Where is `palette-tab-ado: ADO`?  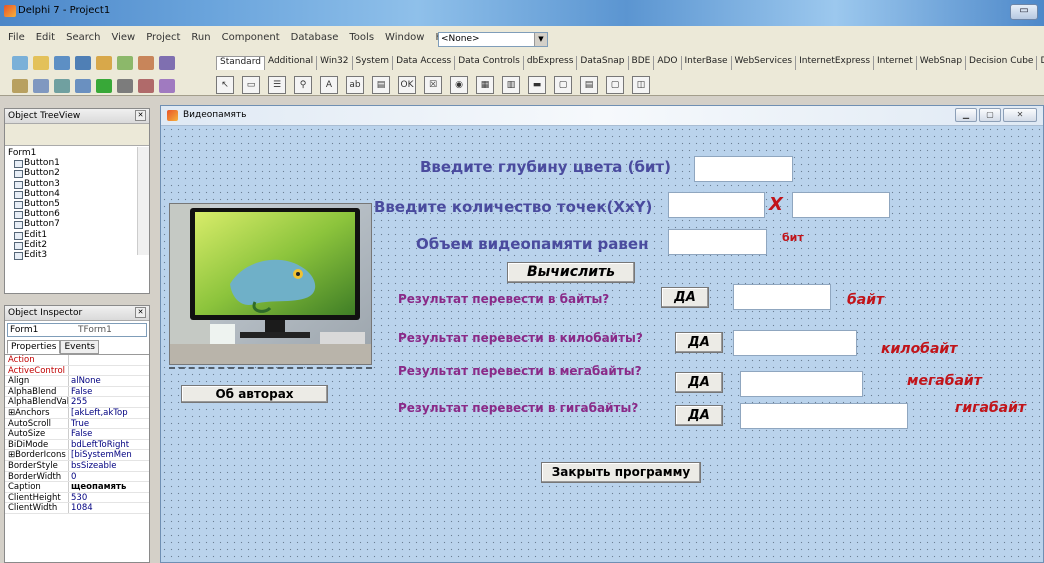 palette-tab-ado: ADO is located at coordinates (668, 63).